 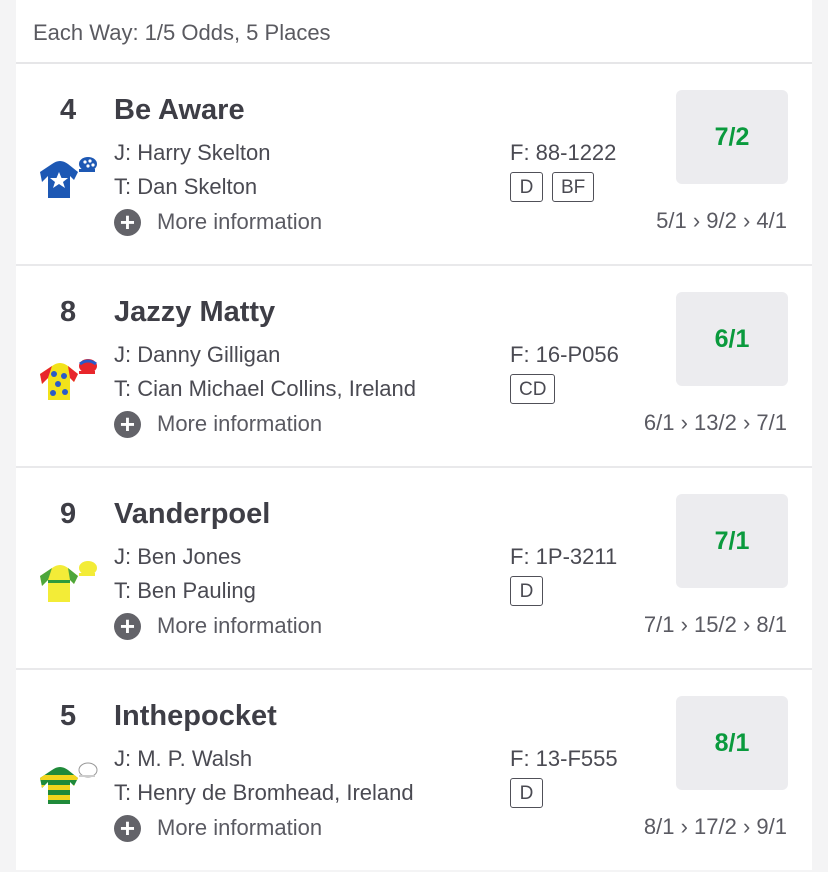 What do you see at coordinates (715, 826) in the screenshot?
I see `price-history: 8/1 › 17/2 › 9/1` at bounding box center [715, 826].